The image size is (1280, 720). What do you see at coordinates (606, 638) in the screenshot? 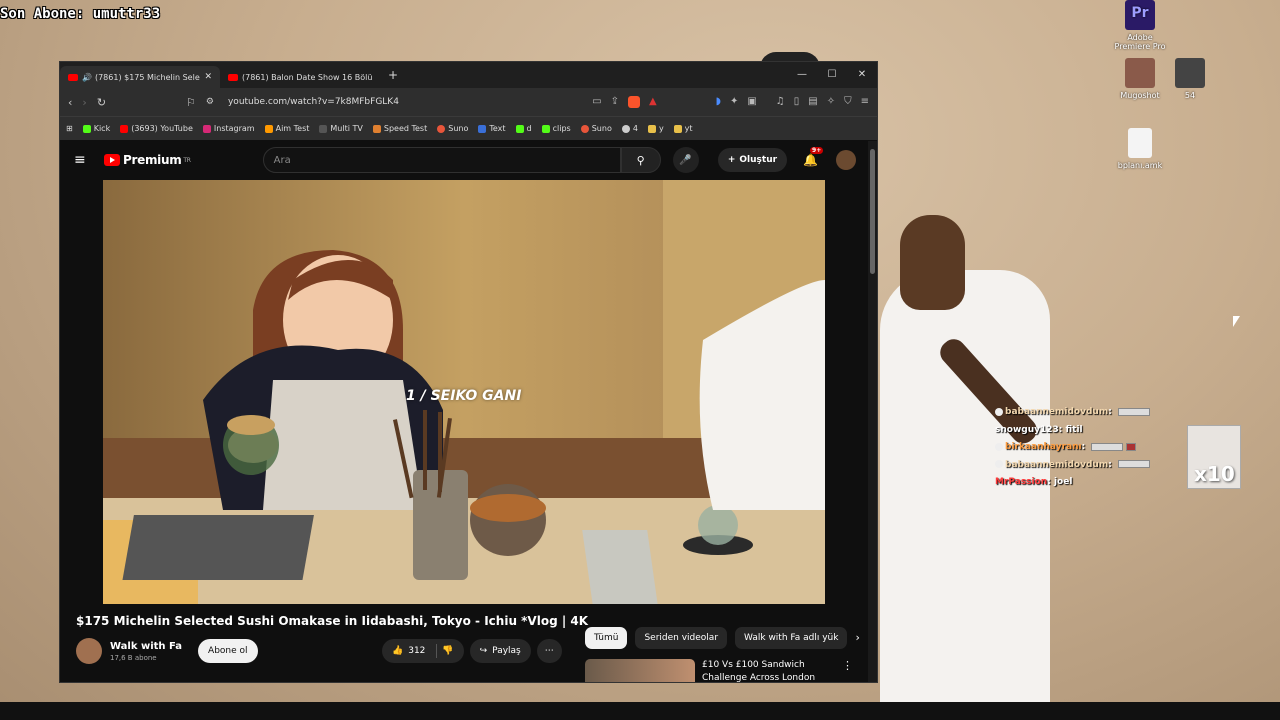
I see `chip-all: Tümü` at bounding box center [606, 638].